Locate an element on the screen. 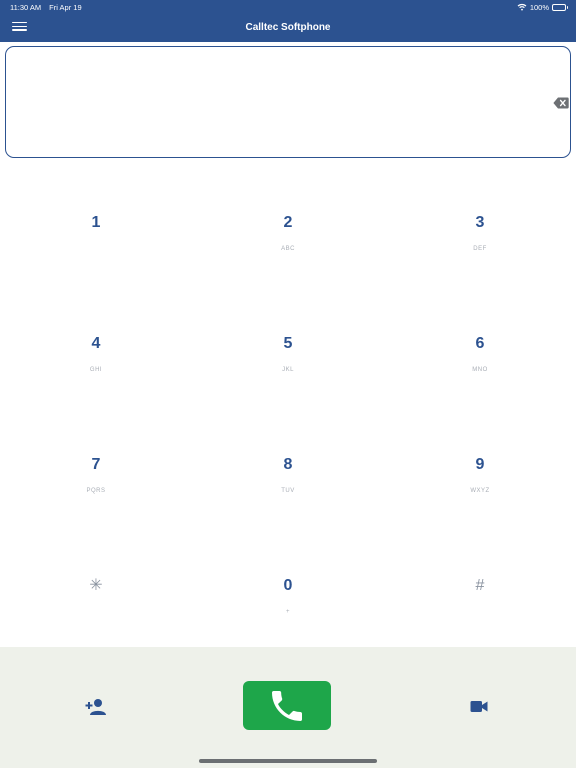 Image resolution: width=576 pixels, height=768 pixels. battery-icon is located at coordinates (560, 7).